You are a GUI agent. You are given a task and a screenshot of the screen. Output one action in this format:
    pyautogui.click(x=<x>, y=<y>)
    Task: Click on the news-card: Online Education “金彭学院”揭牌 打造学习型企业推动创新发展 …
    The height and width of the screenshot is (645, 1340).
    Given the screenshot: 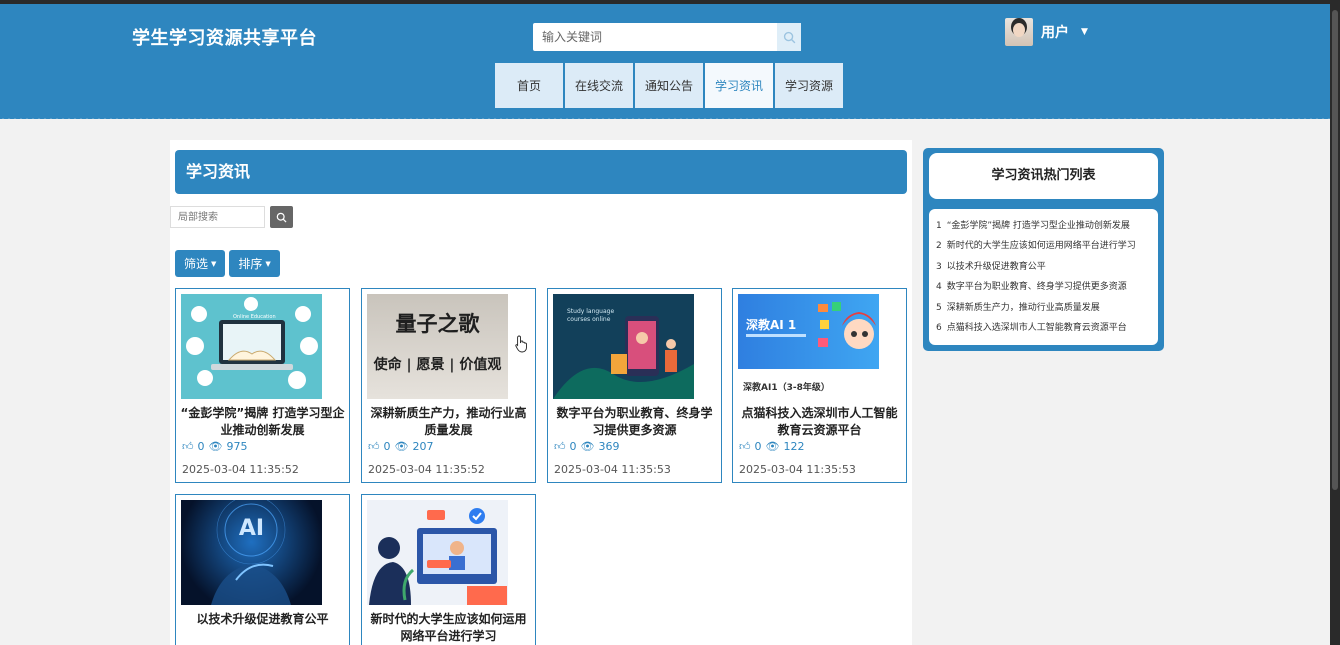 What is the action you would take?
    pyautogui.click(x=262, y=385)
    